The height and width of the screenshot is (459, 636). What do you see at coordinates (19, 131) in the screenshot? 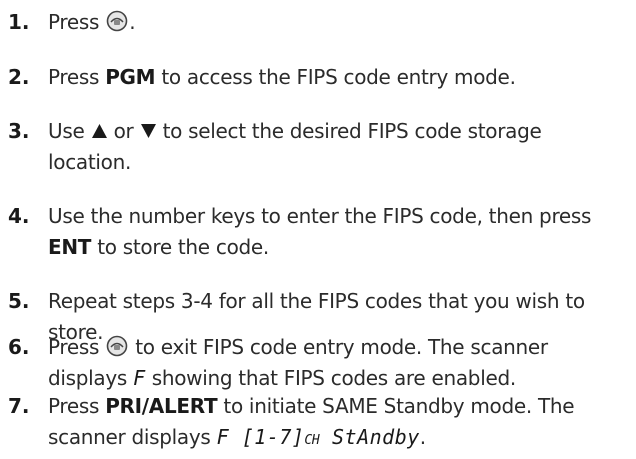
I see `step-number: 3.` at bounding box center [19, 131].